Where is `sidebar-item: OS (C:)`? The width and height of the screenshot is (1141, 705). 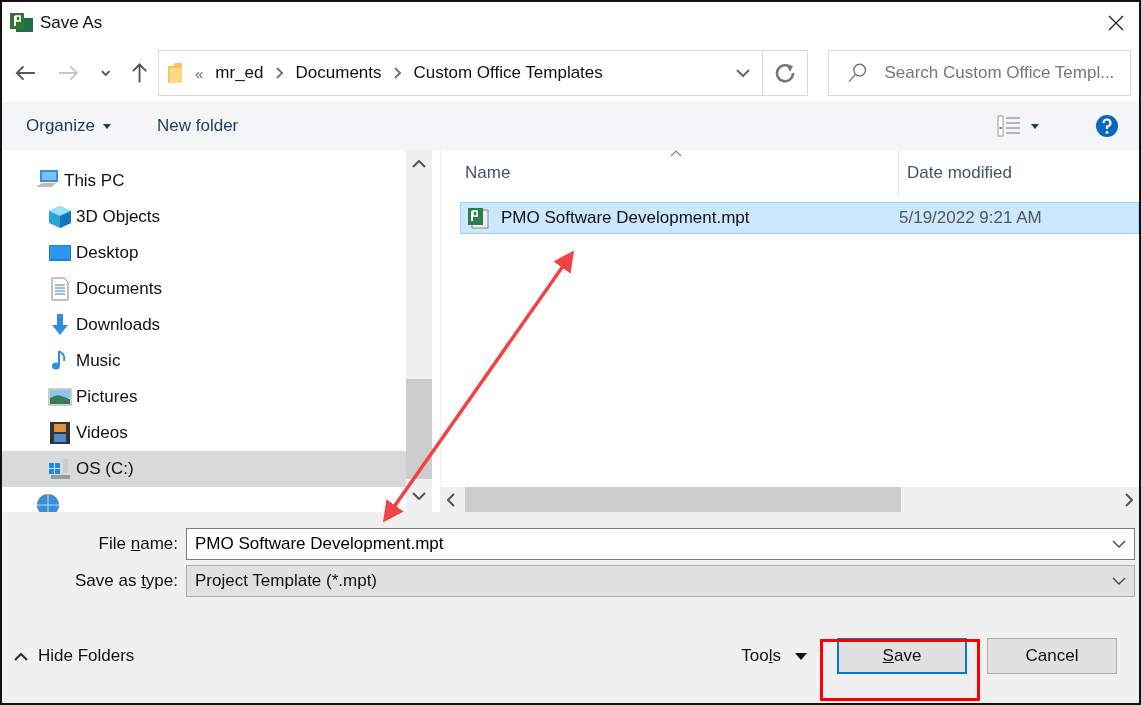
sidebar-item: OS (C:) is located at coordinates (204, 469).